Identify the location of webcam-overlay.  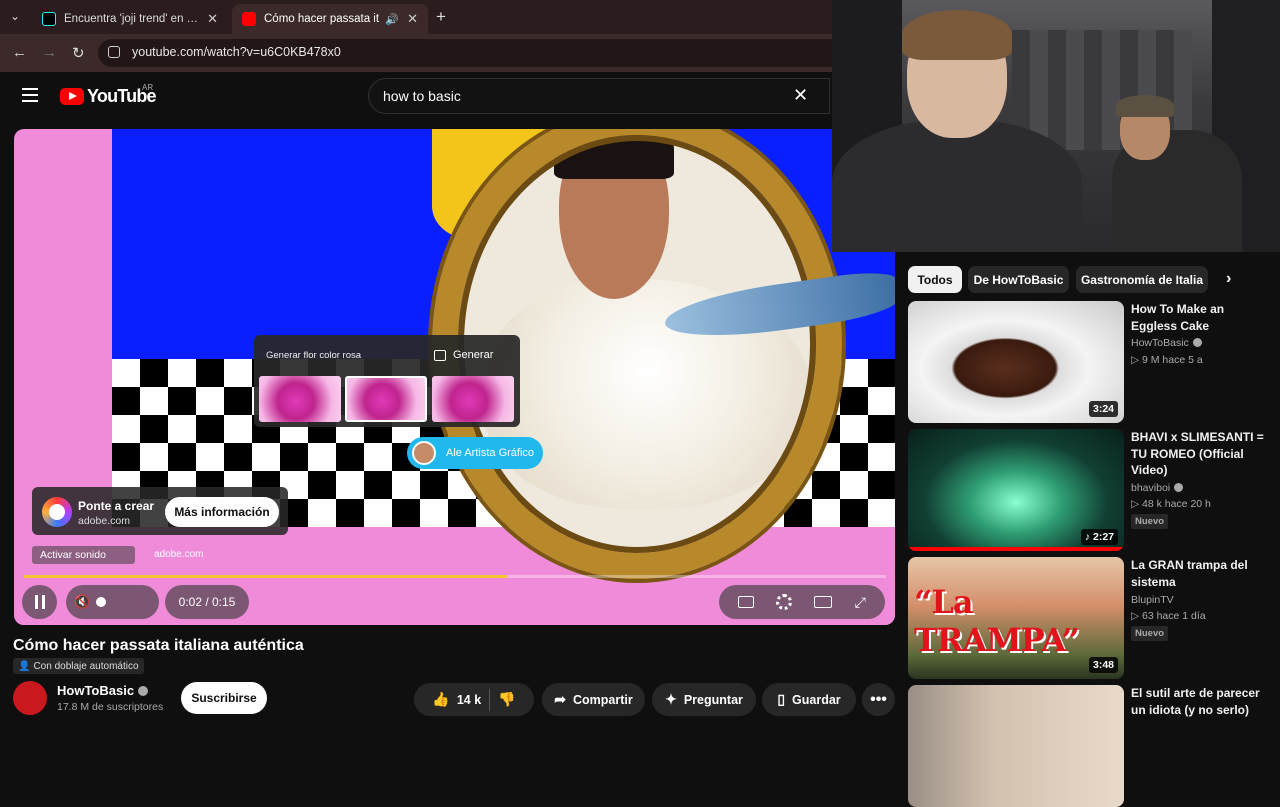
(1056, 126).